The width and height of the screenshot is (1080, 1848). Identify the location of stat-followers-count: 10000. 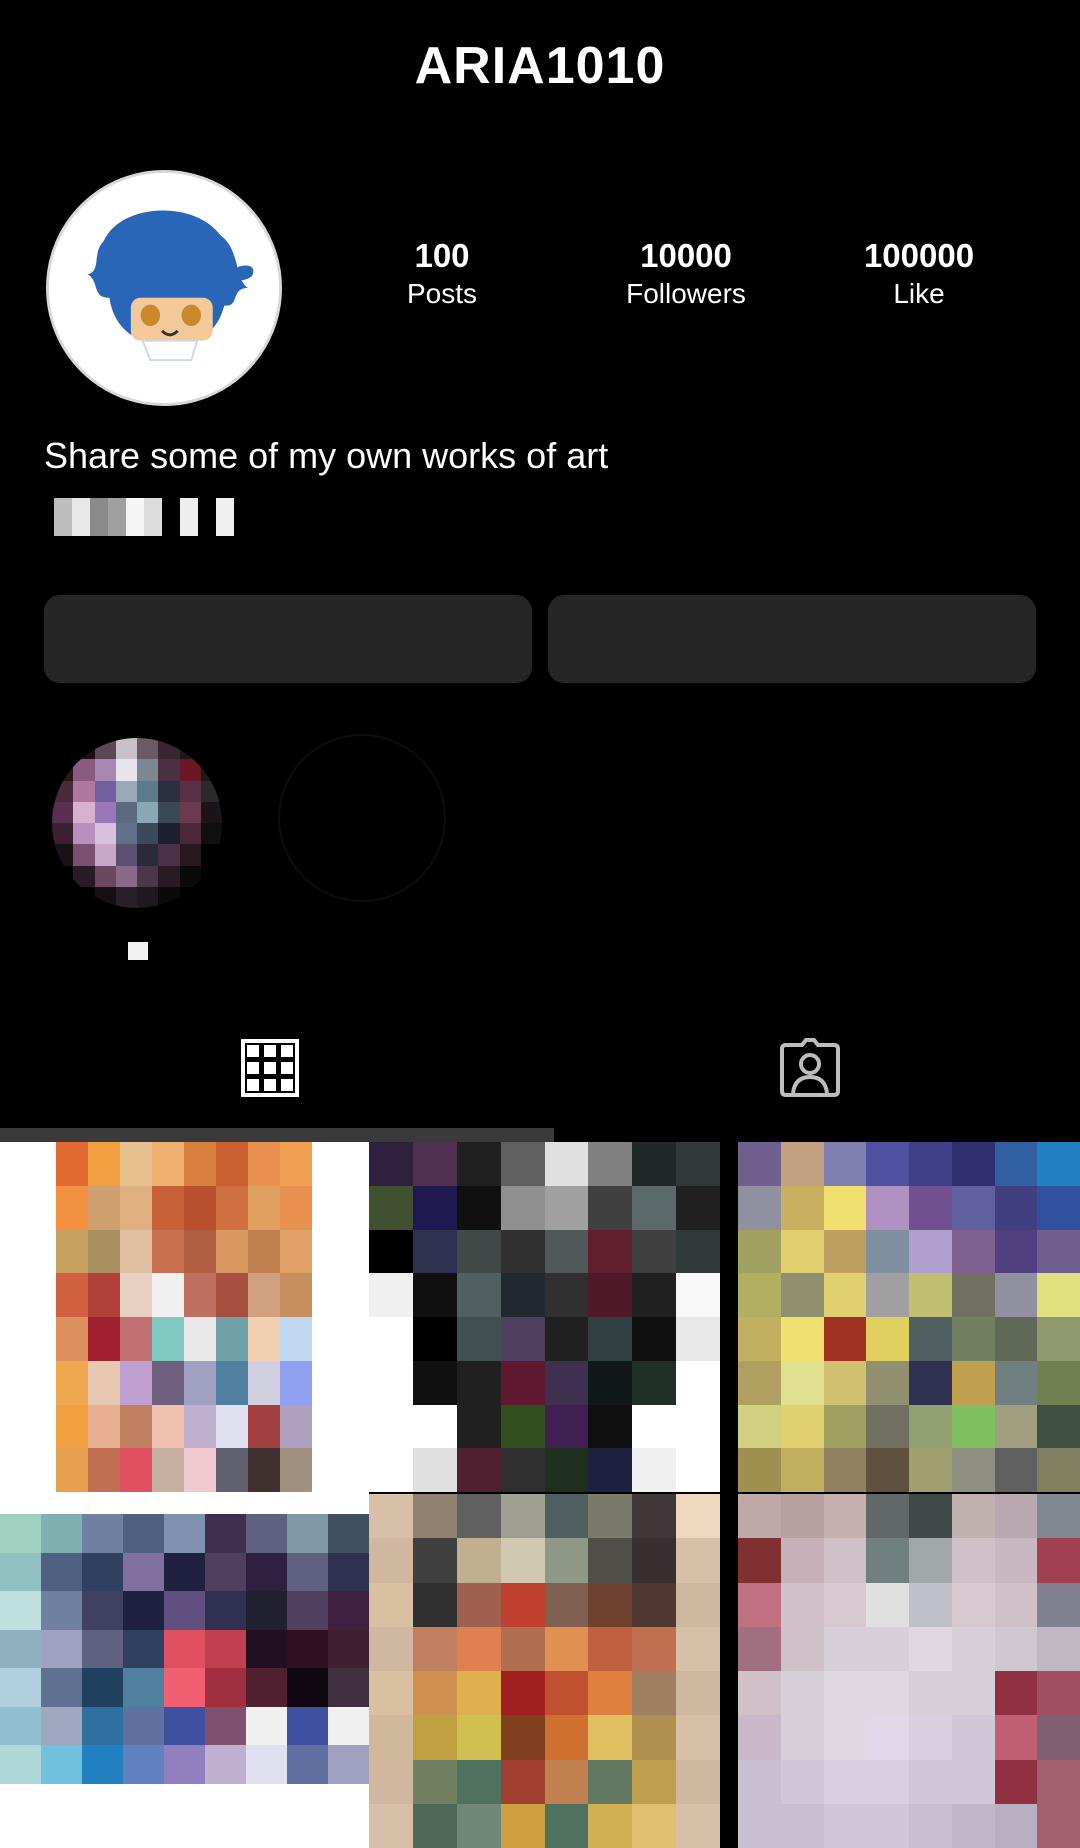
(686, 255).